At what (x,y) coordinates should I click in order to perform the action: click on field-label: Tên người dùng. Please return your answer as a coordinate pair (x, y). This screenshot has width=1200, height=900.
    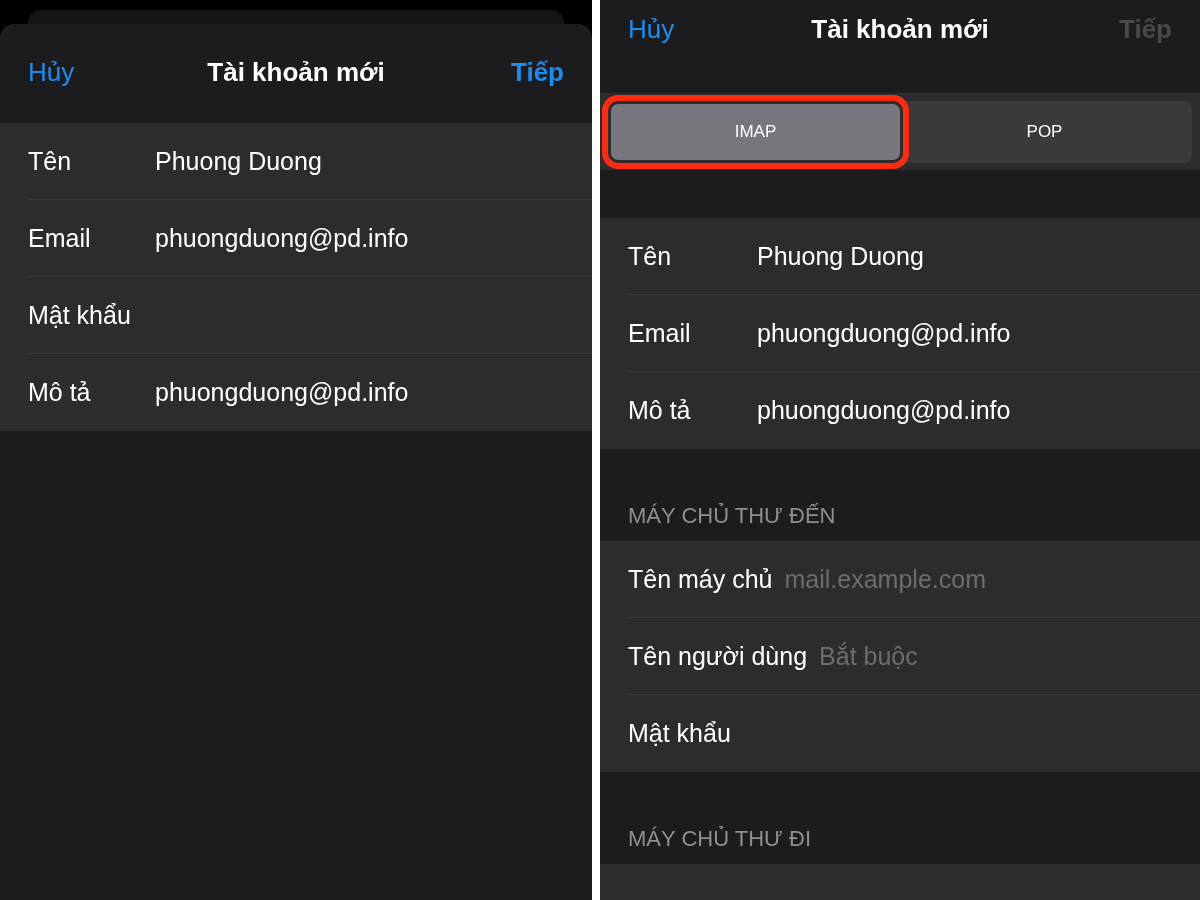
    Looking at the image, I should click on (718, 656).